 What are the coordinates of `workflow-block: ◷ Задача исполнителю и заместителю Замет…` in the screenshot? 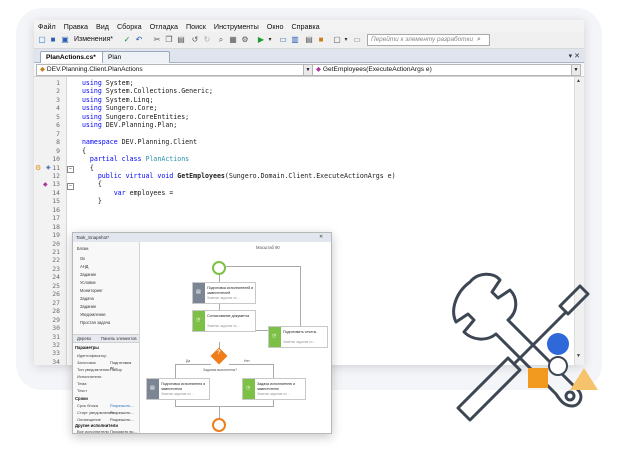 It's located at (274, 389).